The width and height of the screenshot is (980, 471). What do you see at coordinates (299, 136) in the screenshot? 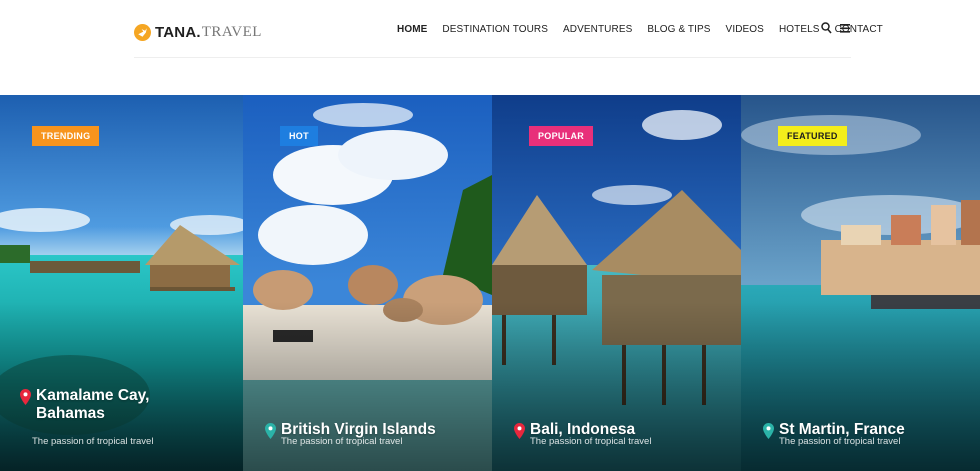
I see `status-badge: HOT` at bounding box center [299, 136].